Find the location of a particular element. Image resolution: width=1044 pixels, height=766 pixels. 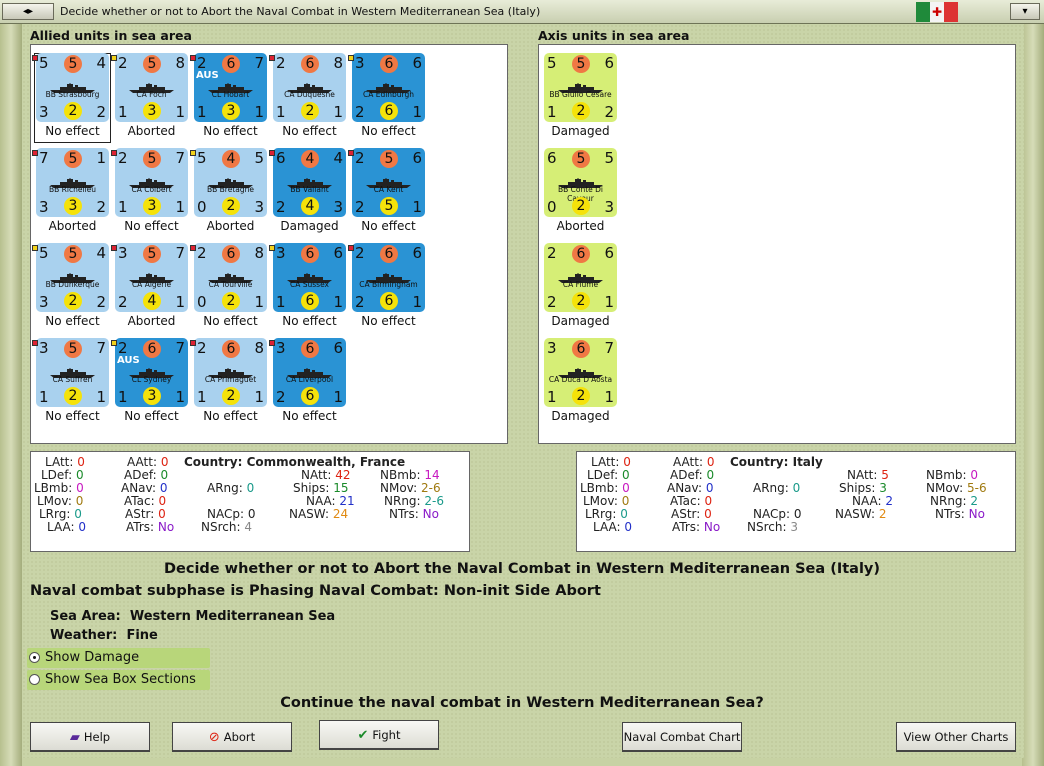

show-sections-radio: Show Sea Box Sections is located at coordinates (118, 680).